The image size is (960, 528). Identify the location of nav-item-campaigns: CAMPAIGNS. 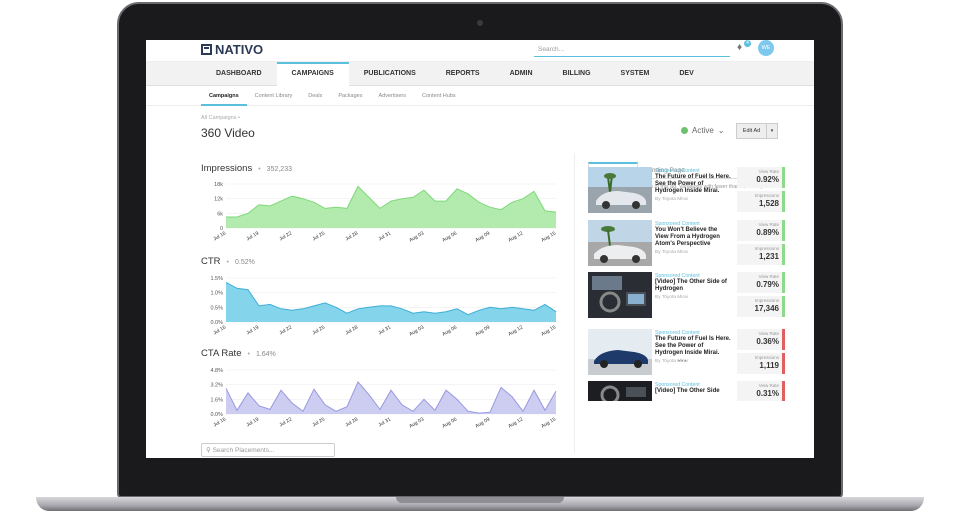
(312, 74).